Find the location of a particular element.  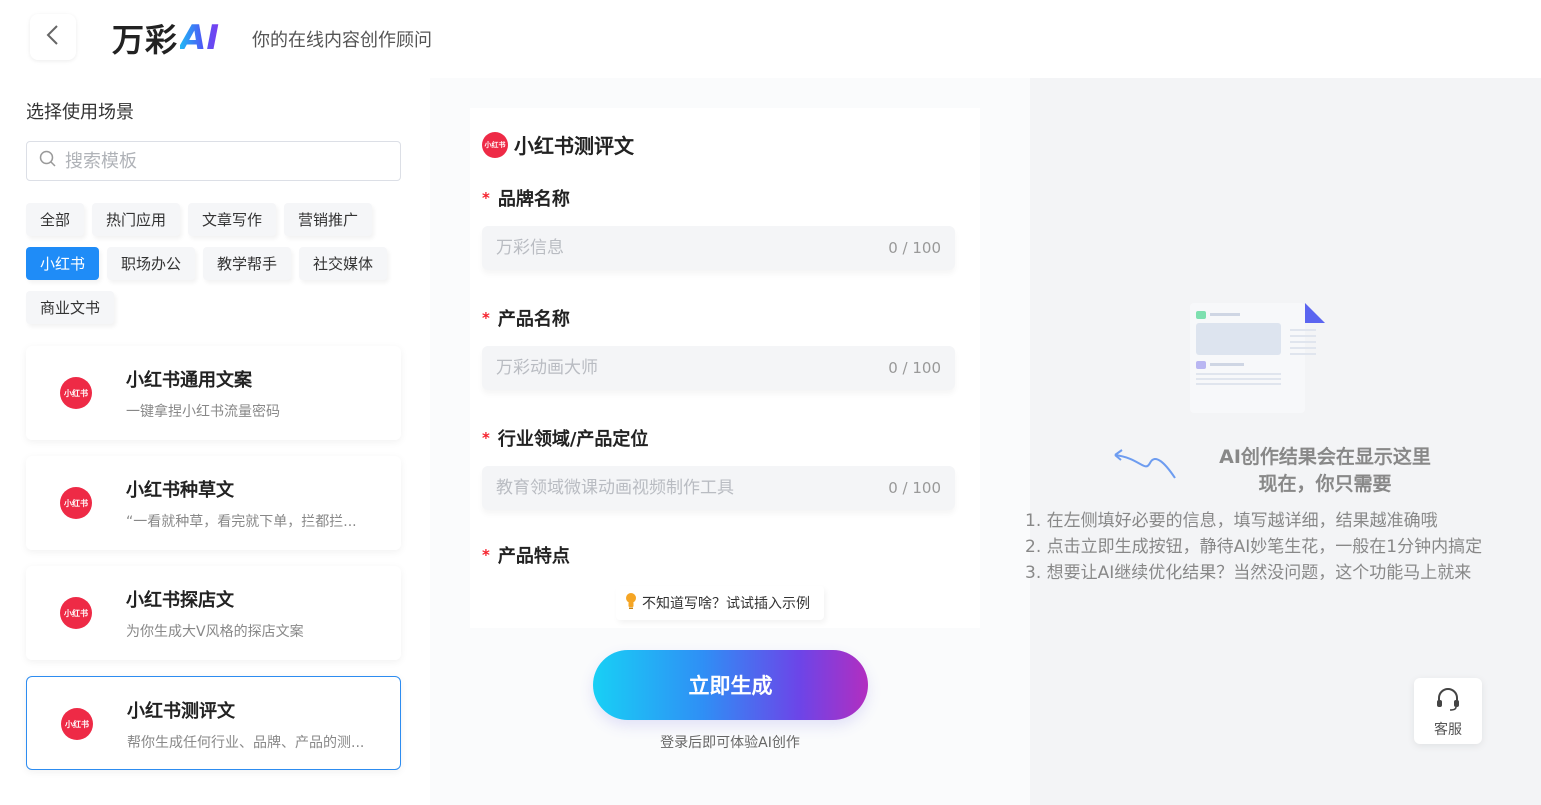

tag-marketing: 营销推广 is located at coordinates (328, 219).